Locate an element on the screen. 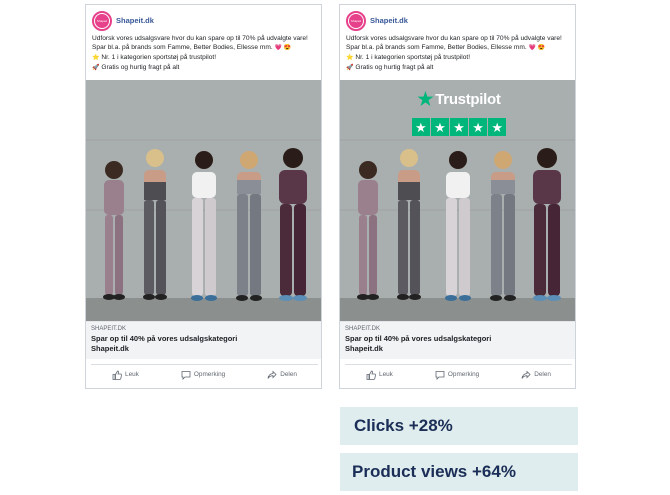 This screenshot has height=495, width=670. trustpilot-logo: ★ Trustpilot is located at coordinates (459, 99).